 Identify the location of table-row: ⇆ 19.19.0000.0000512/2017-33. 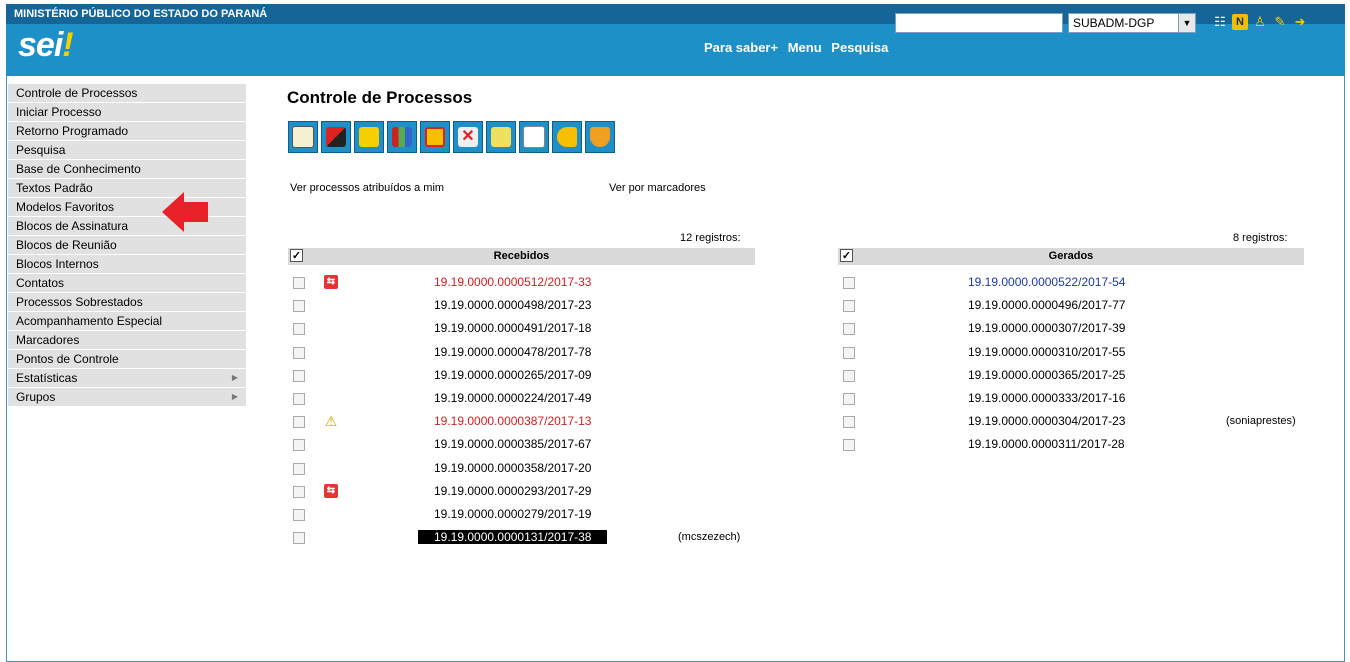
(523, 285).